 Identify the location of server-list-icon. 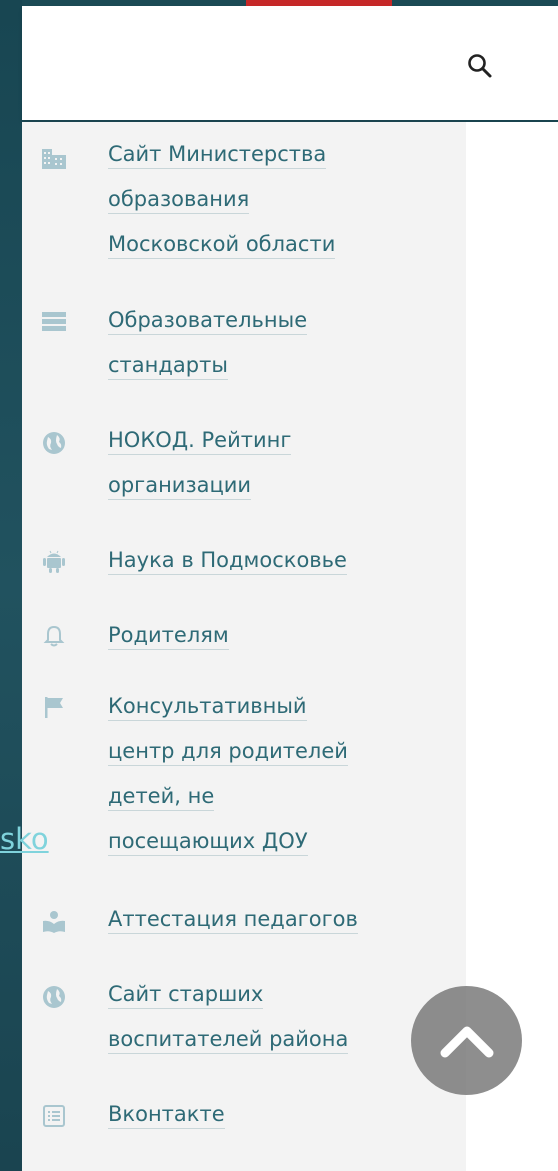
(54, 321).